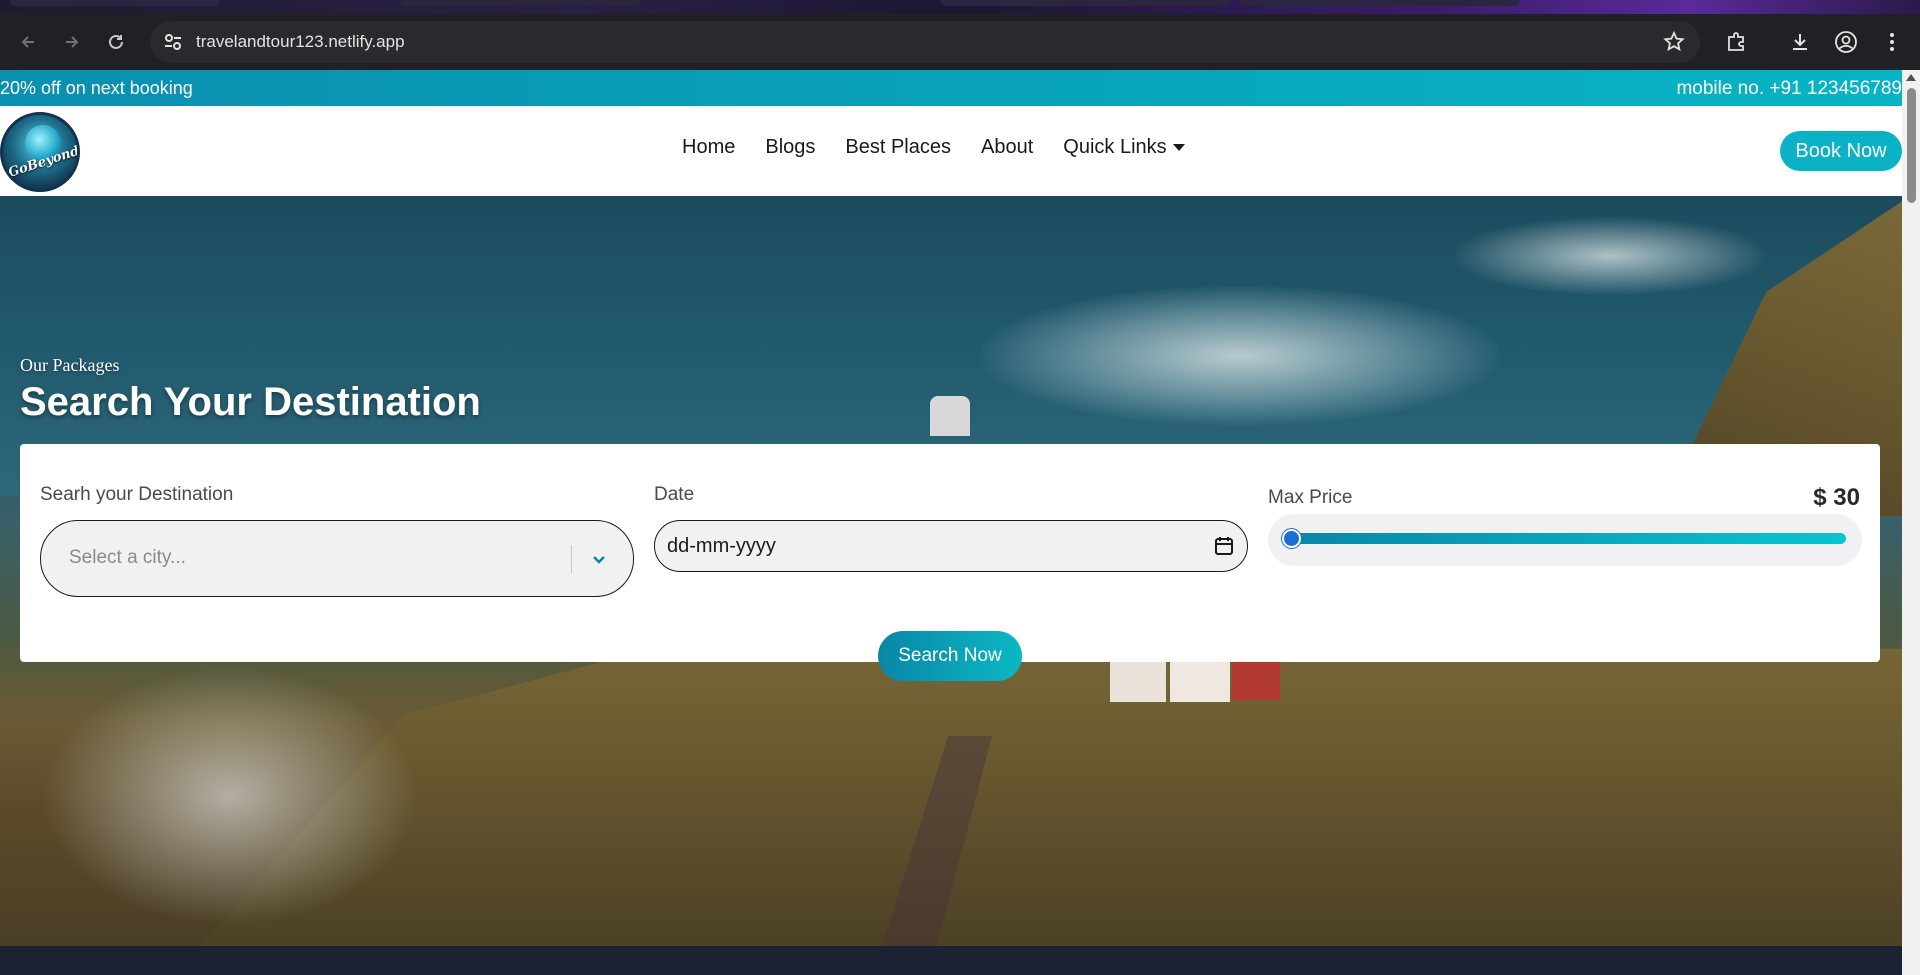 Image resolution: width=1920 pixels, height=975 pixels. I want to click on hero-lighthouse, so click(950, 416).